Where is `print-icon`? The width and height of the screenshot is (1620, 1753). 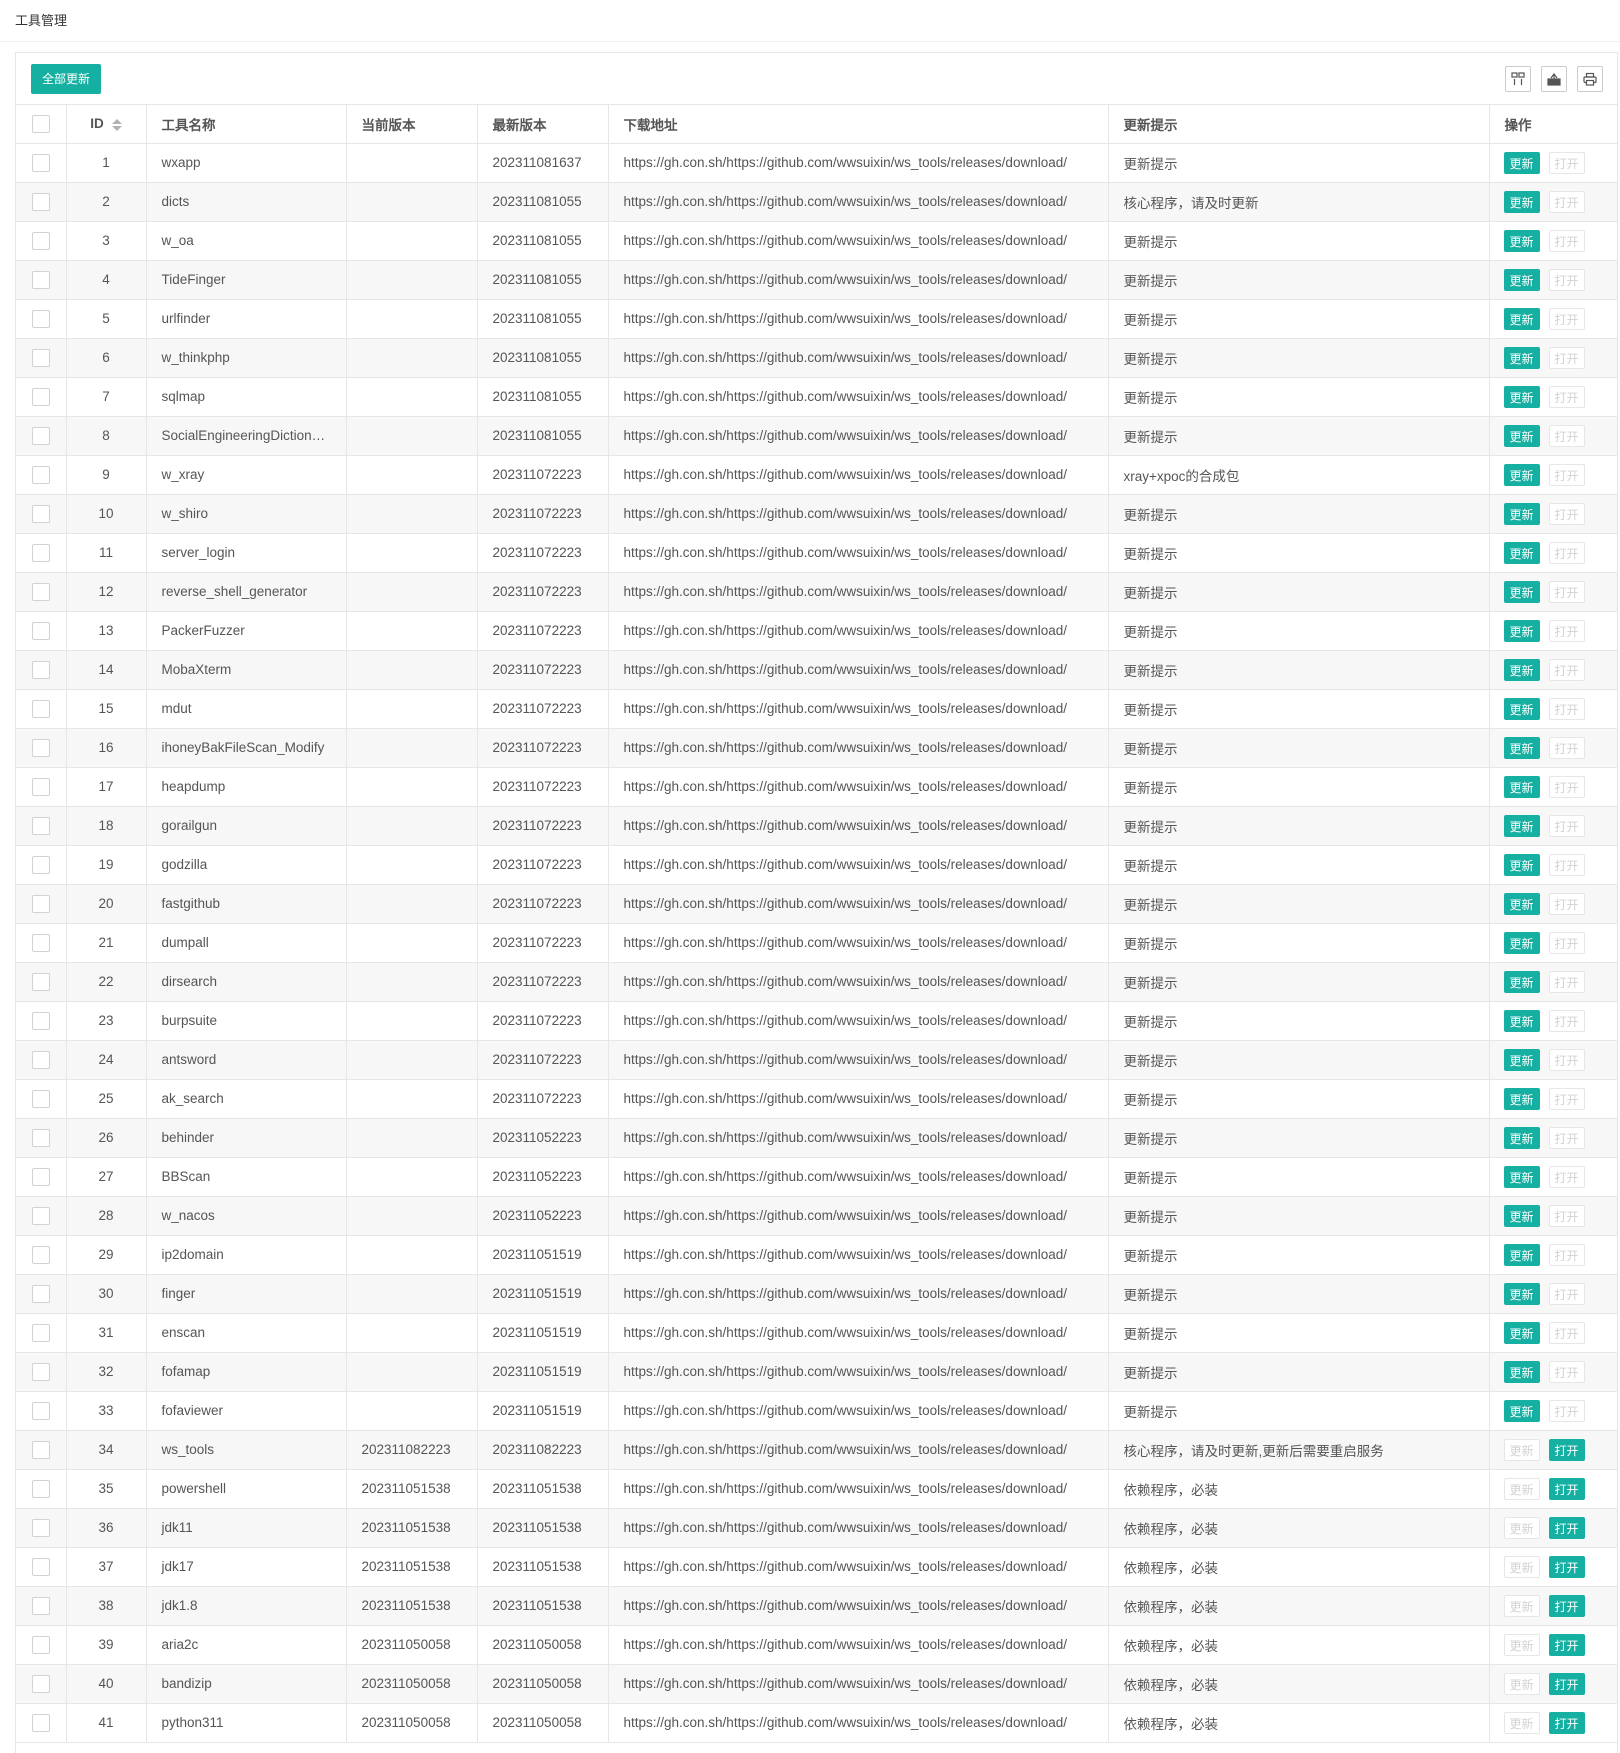 print-icon is located at coordinates (1590, 79).